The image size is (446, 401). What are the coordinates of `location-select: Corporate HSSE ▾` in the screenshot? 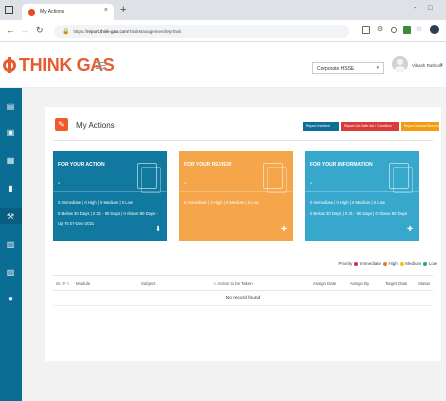 It's located at (348, 68).